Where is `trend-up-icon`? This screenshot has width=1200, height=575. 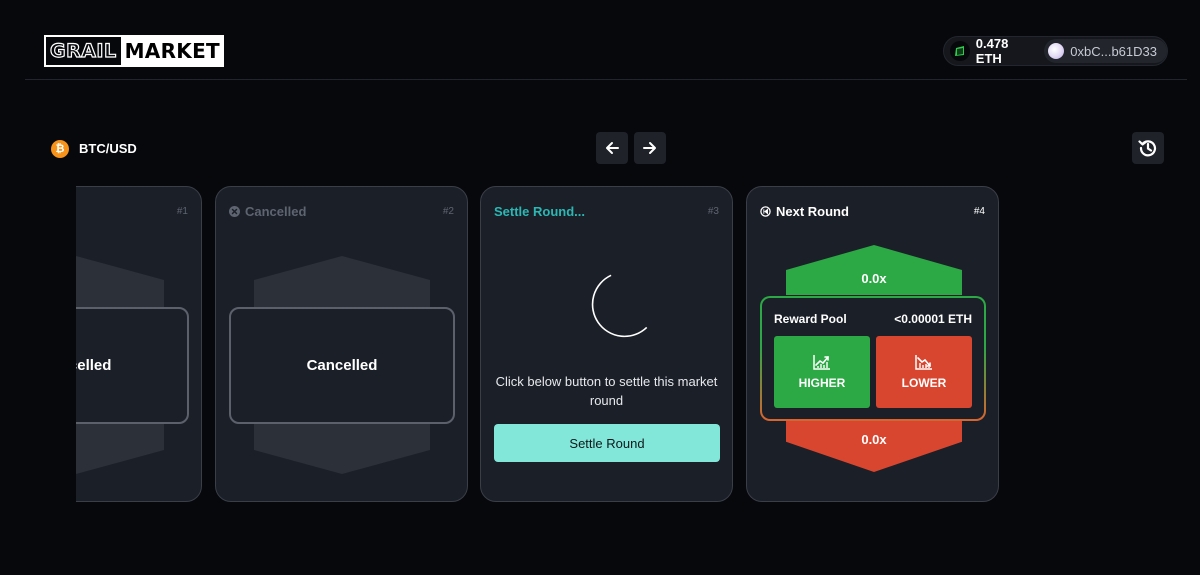
trend-up-icon is located at coordinates (822, 362).